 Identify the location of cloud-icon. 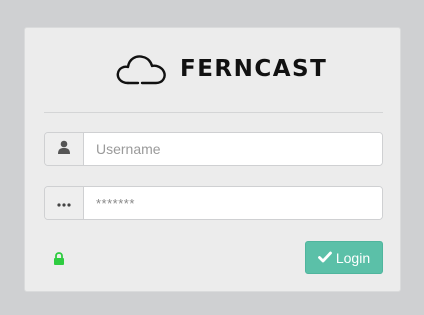
(142, 69).